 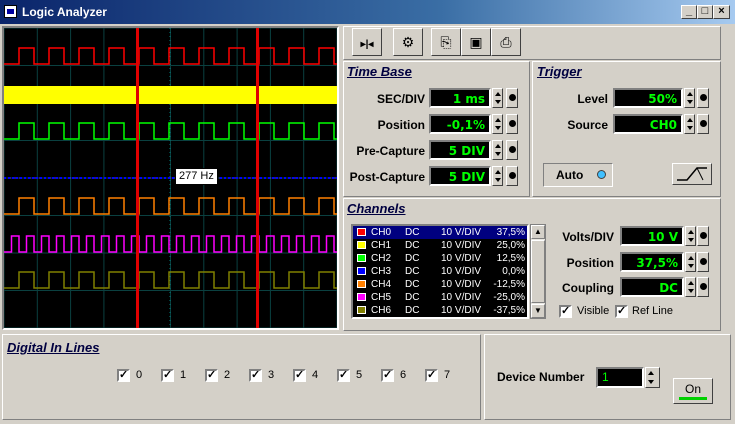 What do you see at coordinates (703, 124) in the screenshot?
I see `source-dial` at bounding box center [703, 124].